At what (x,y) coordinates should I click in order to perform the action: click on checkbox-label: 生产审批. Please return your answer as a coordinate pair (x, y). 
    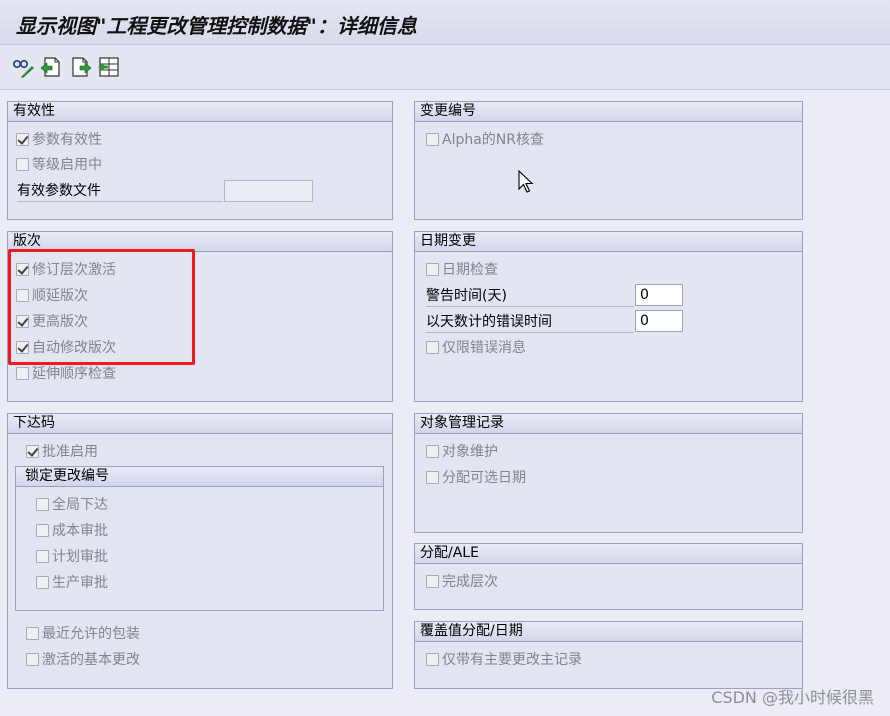
    Looking at the image, I should click on (80, 583).